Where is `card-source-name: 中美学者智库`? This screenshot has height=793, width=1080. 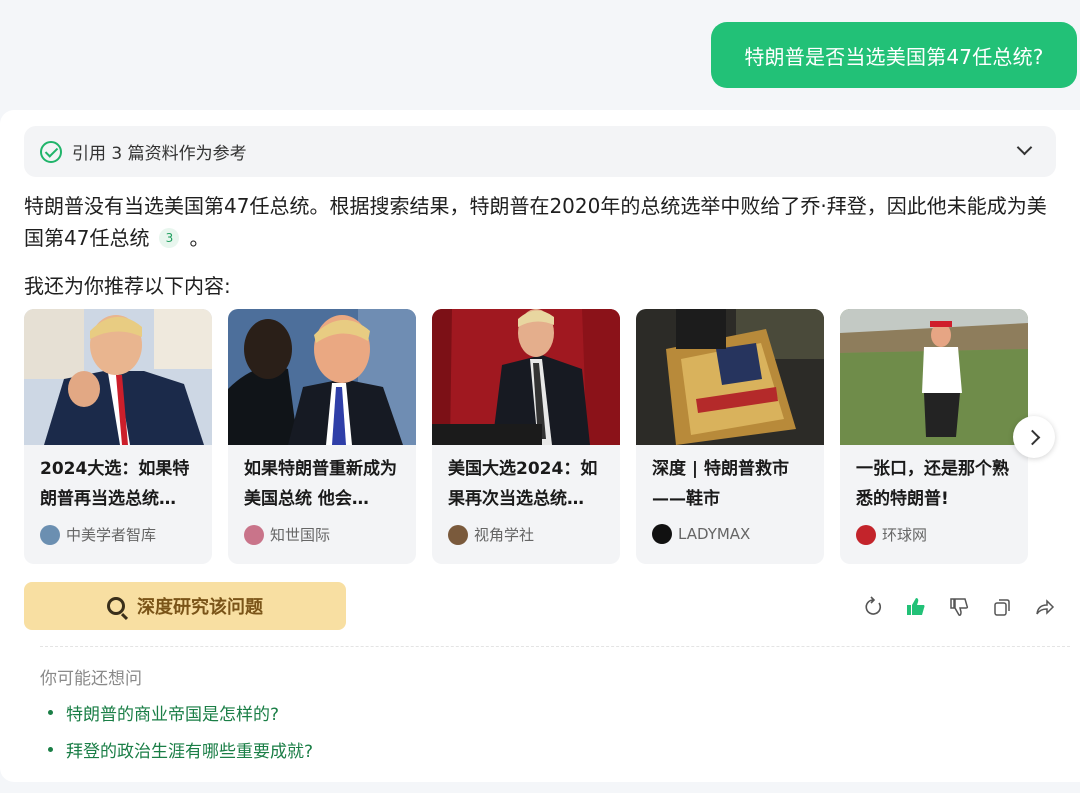 card-source-name: 中美学者智库 is located at coordinates (111, 535).